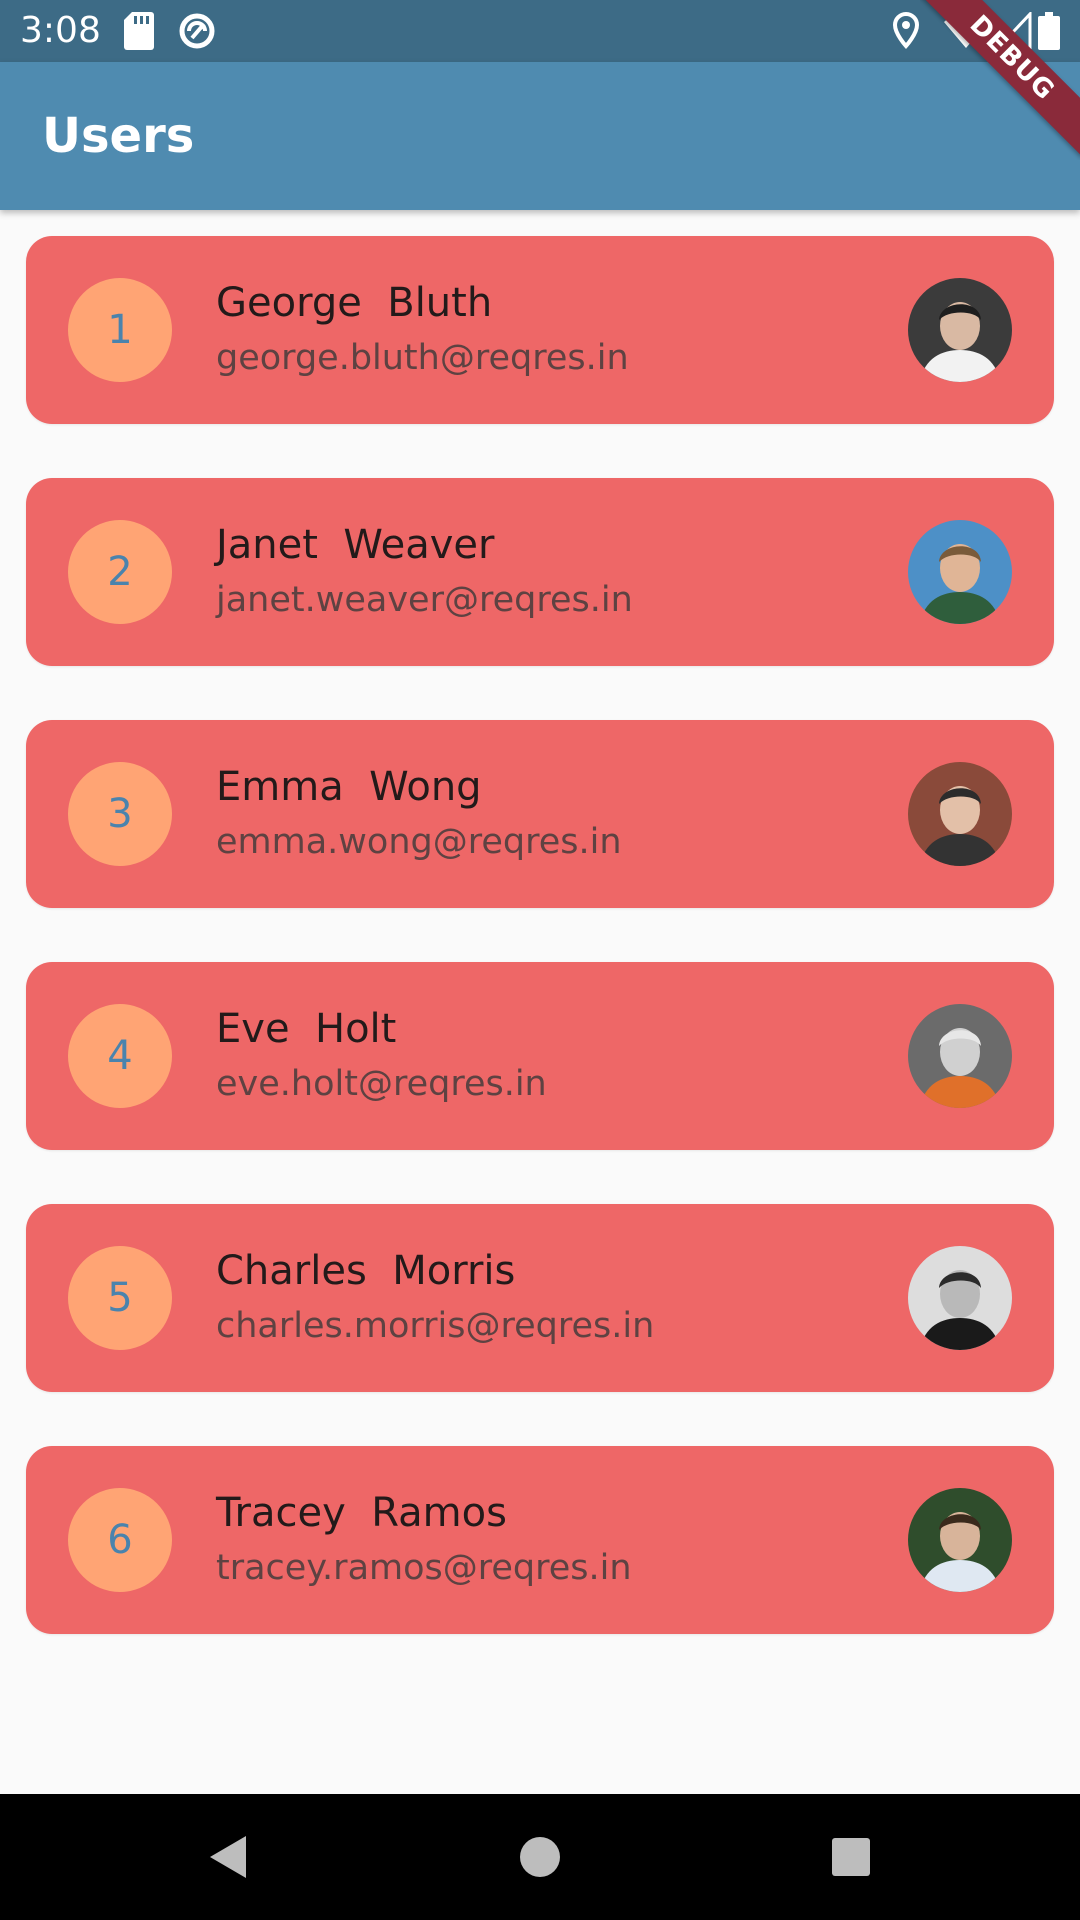  What do you see at coordinates (306, 1029) in the screenshot?
I see `user-name: Eve Holt` at bounding box center [306, 1029].